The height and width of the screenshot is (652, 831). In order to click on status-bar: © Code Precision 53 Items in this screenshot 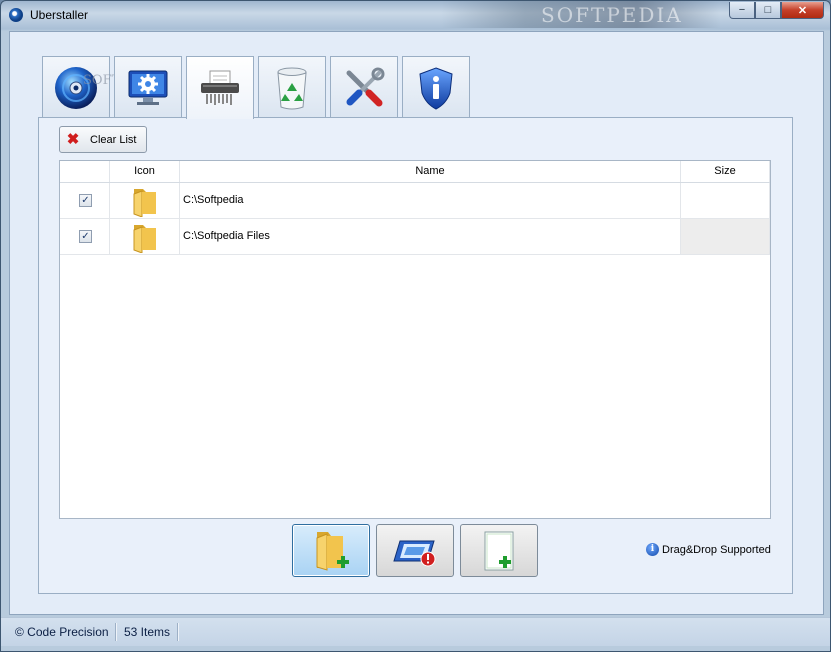, I will do `click(415, 631)`.